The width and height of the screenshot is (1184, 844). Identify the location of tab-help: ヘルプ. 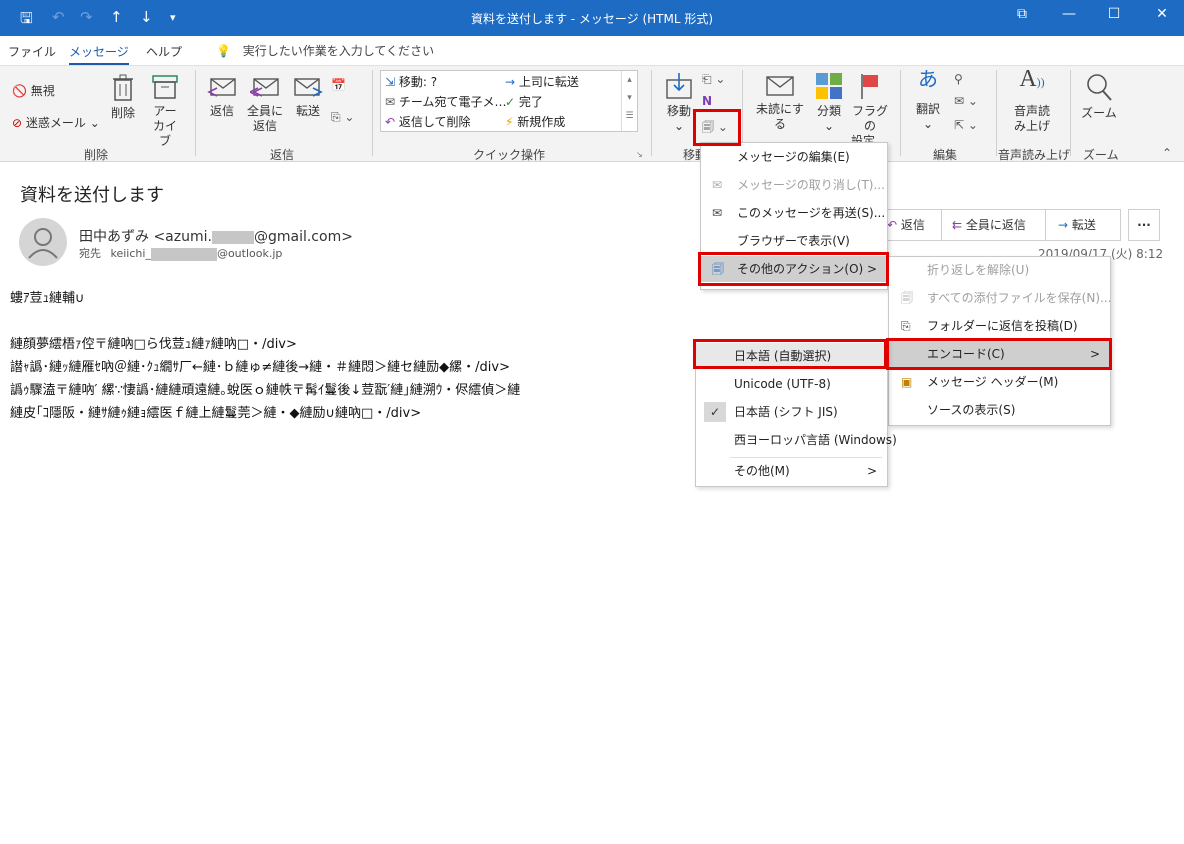
(164, 51).